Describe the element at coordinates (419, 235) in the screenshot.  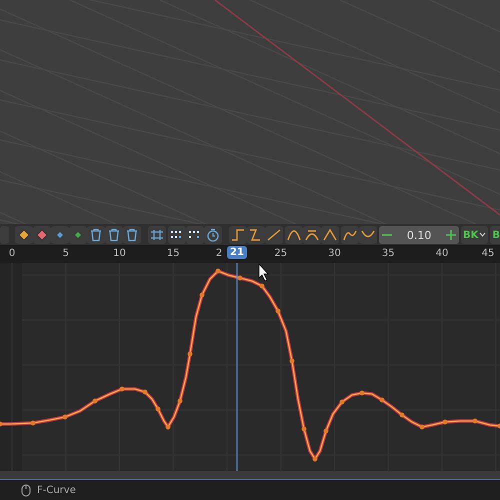
I see `step-field: 0.10` at that location.